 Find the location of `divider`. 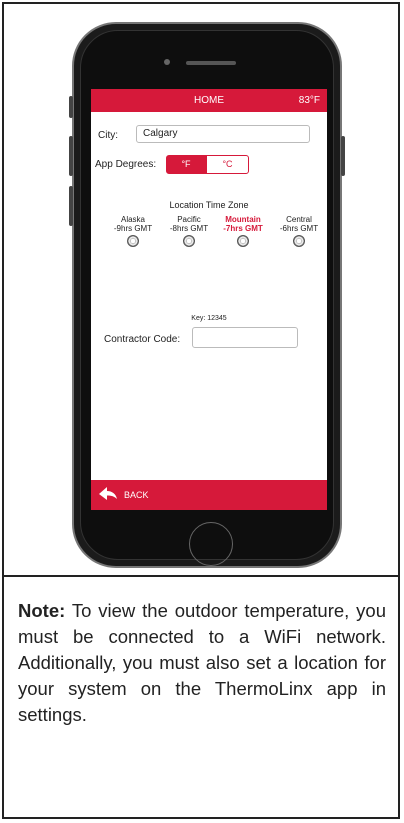

divider is located at coordinates (201, 576).